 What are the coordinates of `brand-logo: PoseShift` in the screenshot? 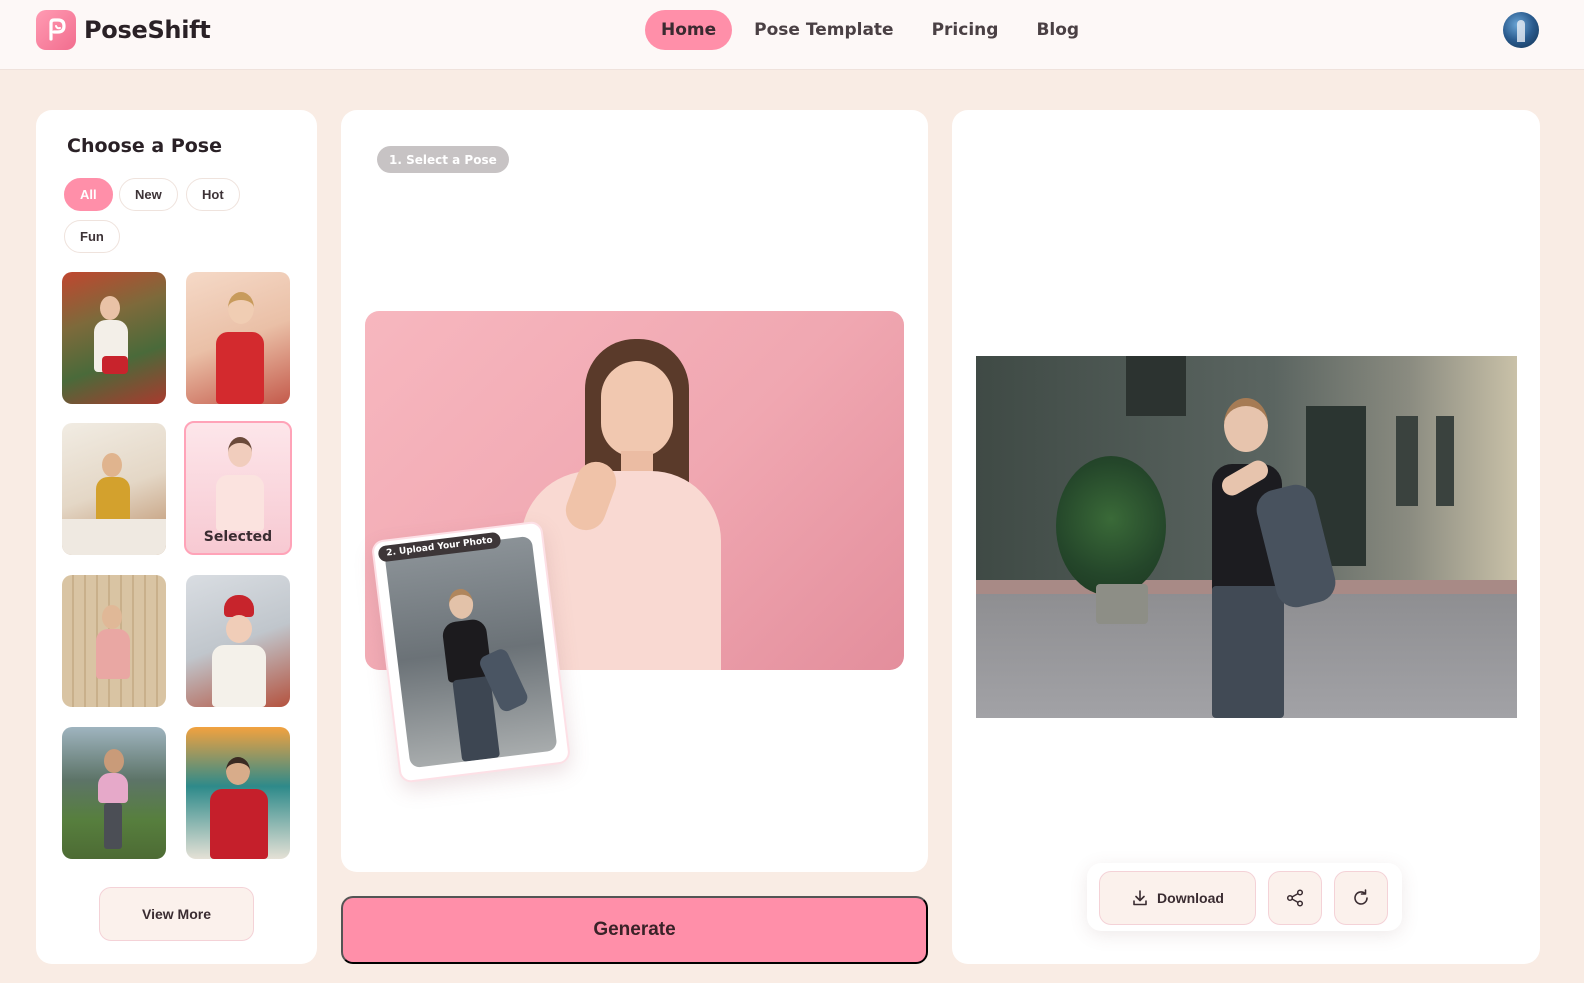 It's located at (123, 30).